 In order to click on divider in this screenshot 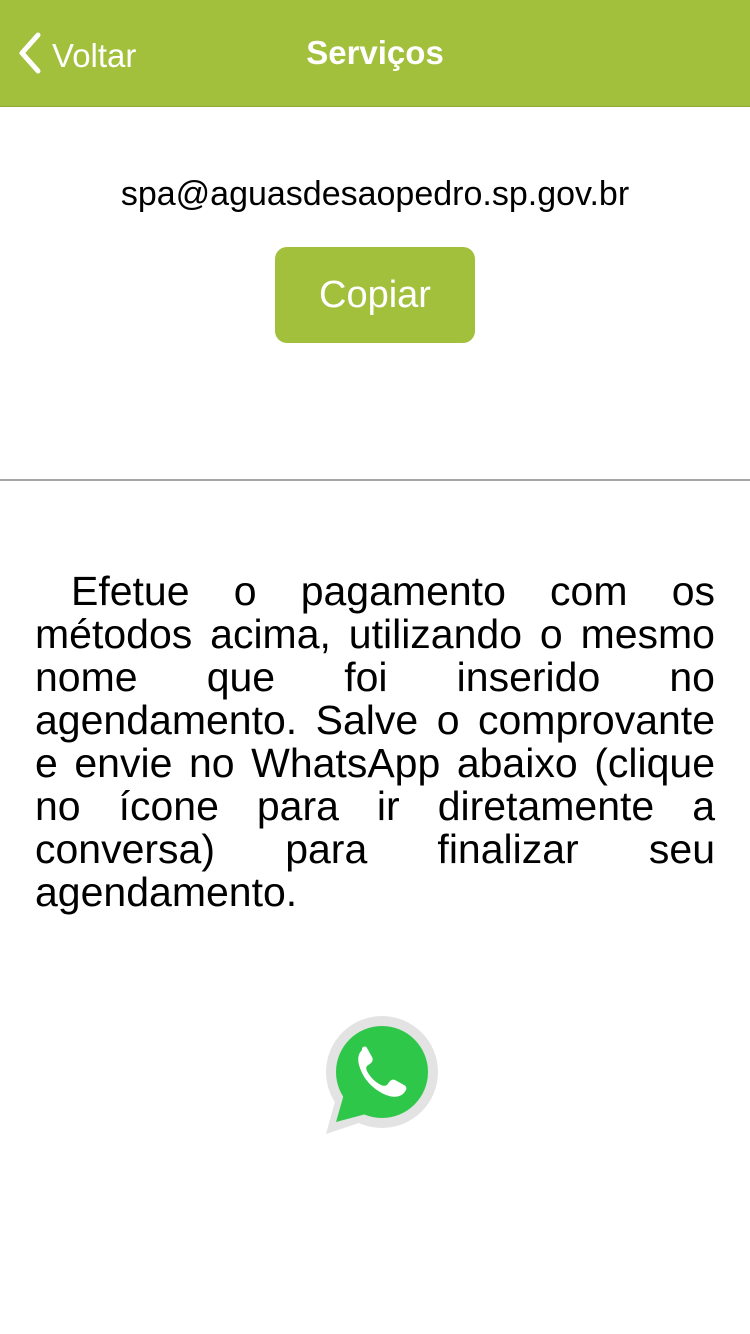, I will do `click(375, 480)`.